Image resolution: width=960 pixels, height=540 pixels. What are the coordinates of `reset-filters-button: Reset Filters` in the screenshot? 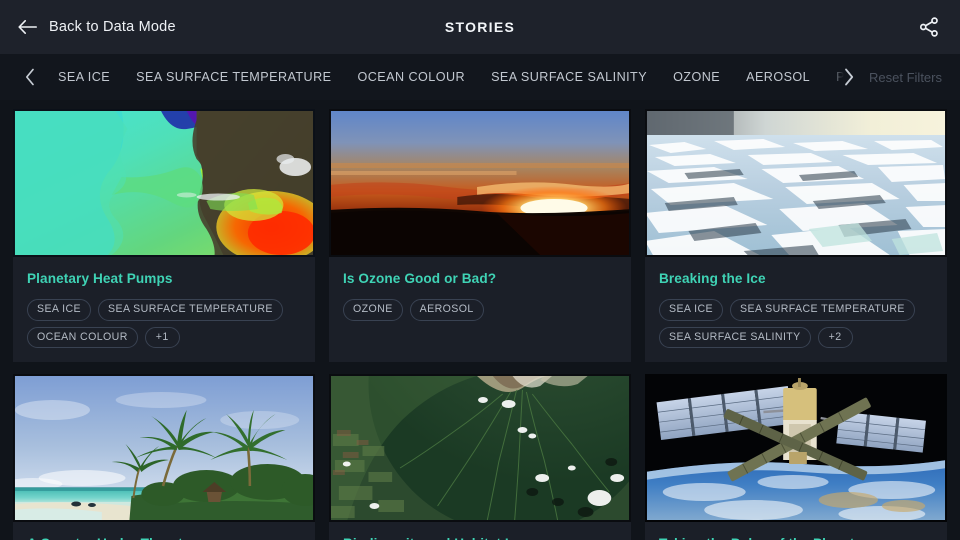 It's located at (905, 77).